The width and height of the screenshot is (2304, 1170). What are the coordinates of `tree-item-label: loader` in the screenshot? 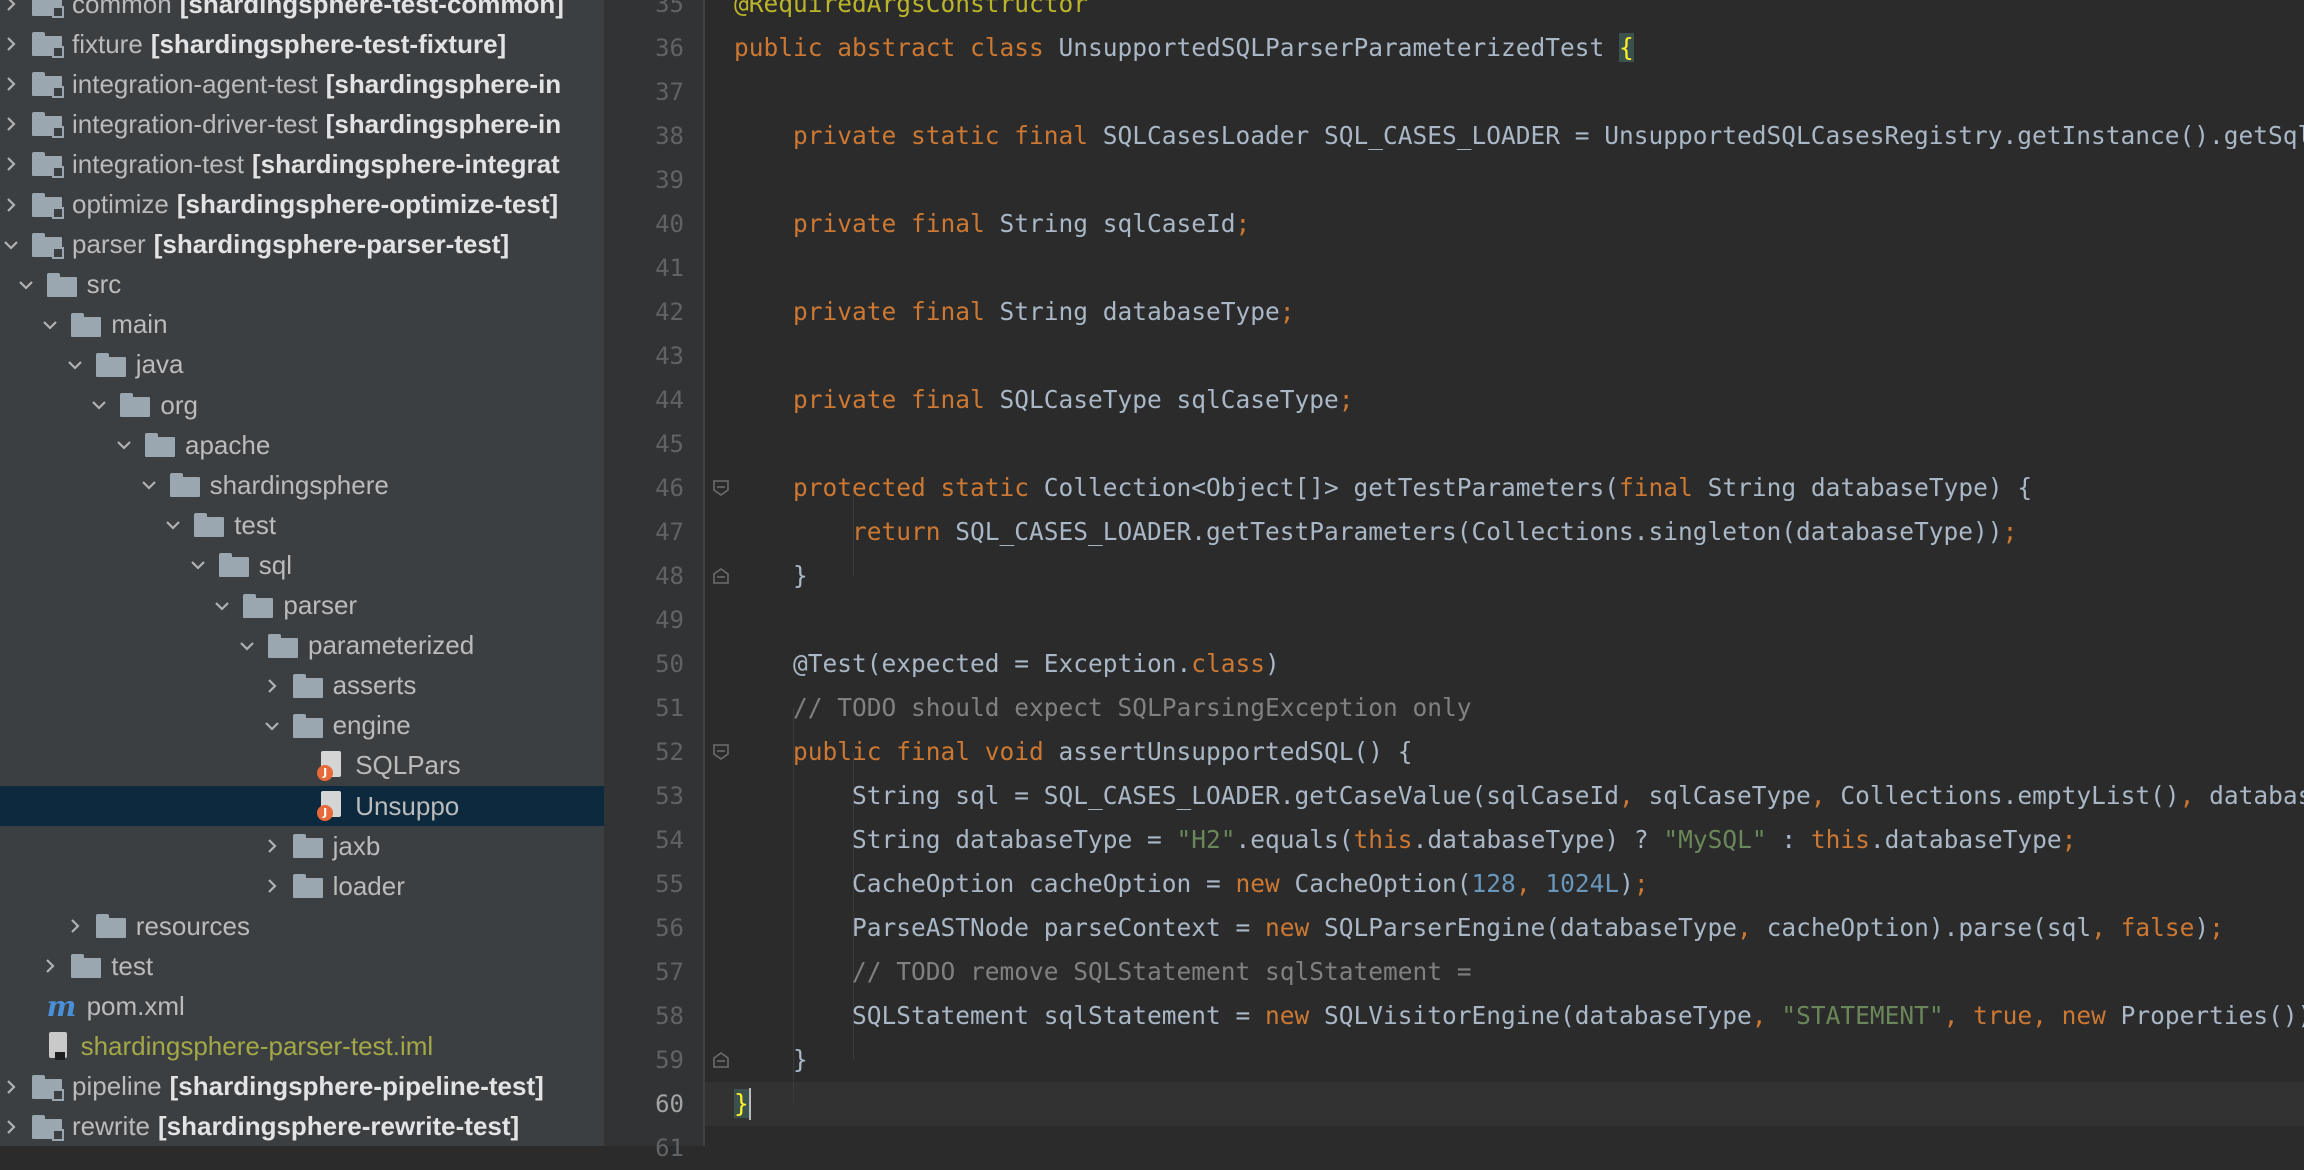 It's located at (368, 885).